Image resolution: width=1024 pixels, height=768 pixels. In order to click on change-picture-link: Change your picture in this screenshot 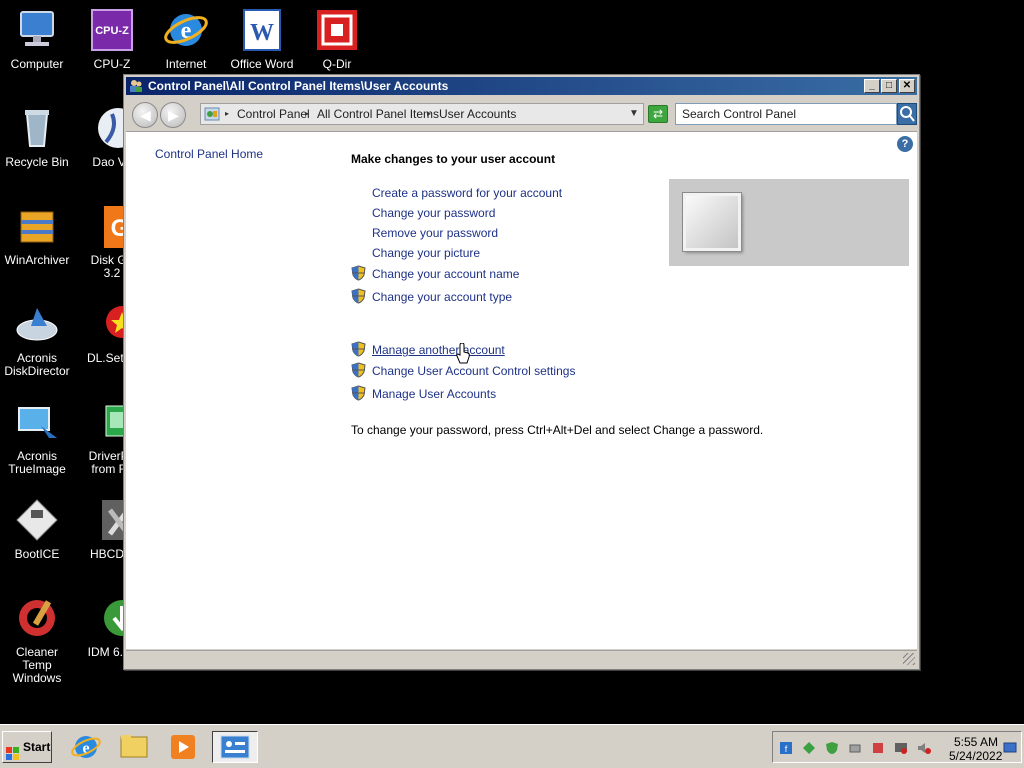, I will do `click(426, 253)`.